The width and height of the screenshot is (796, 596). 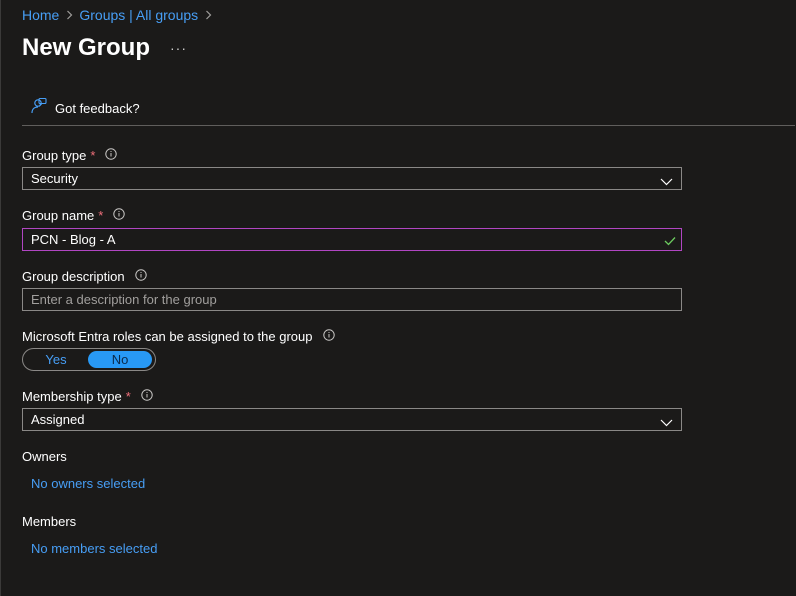 I want to click on toggle-no-option: No, so click(x=120, y=359).